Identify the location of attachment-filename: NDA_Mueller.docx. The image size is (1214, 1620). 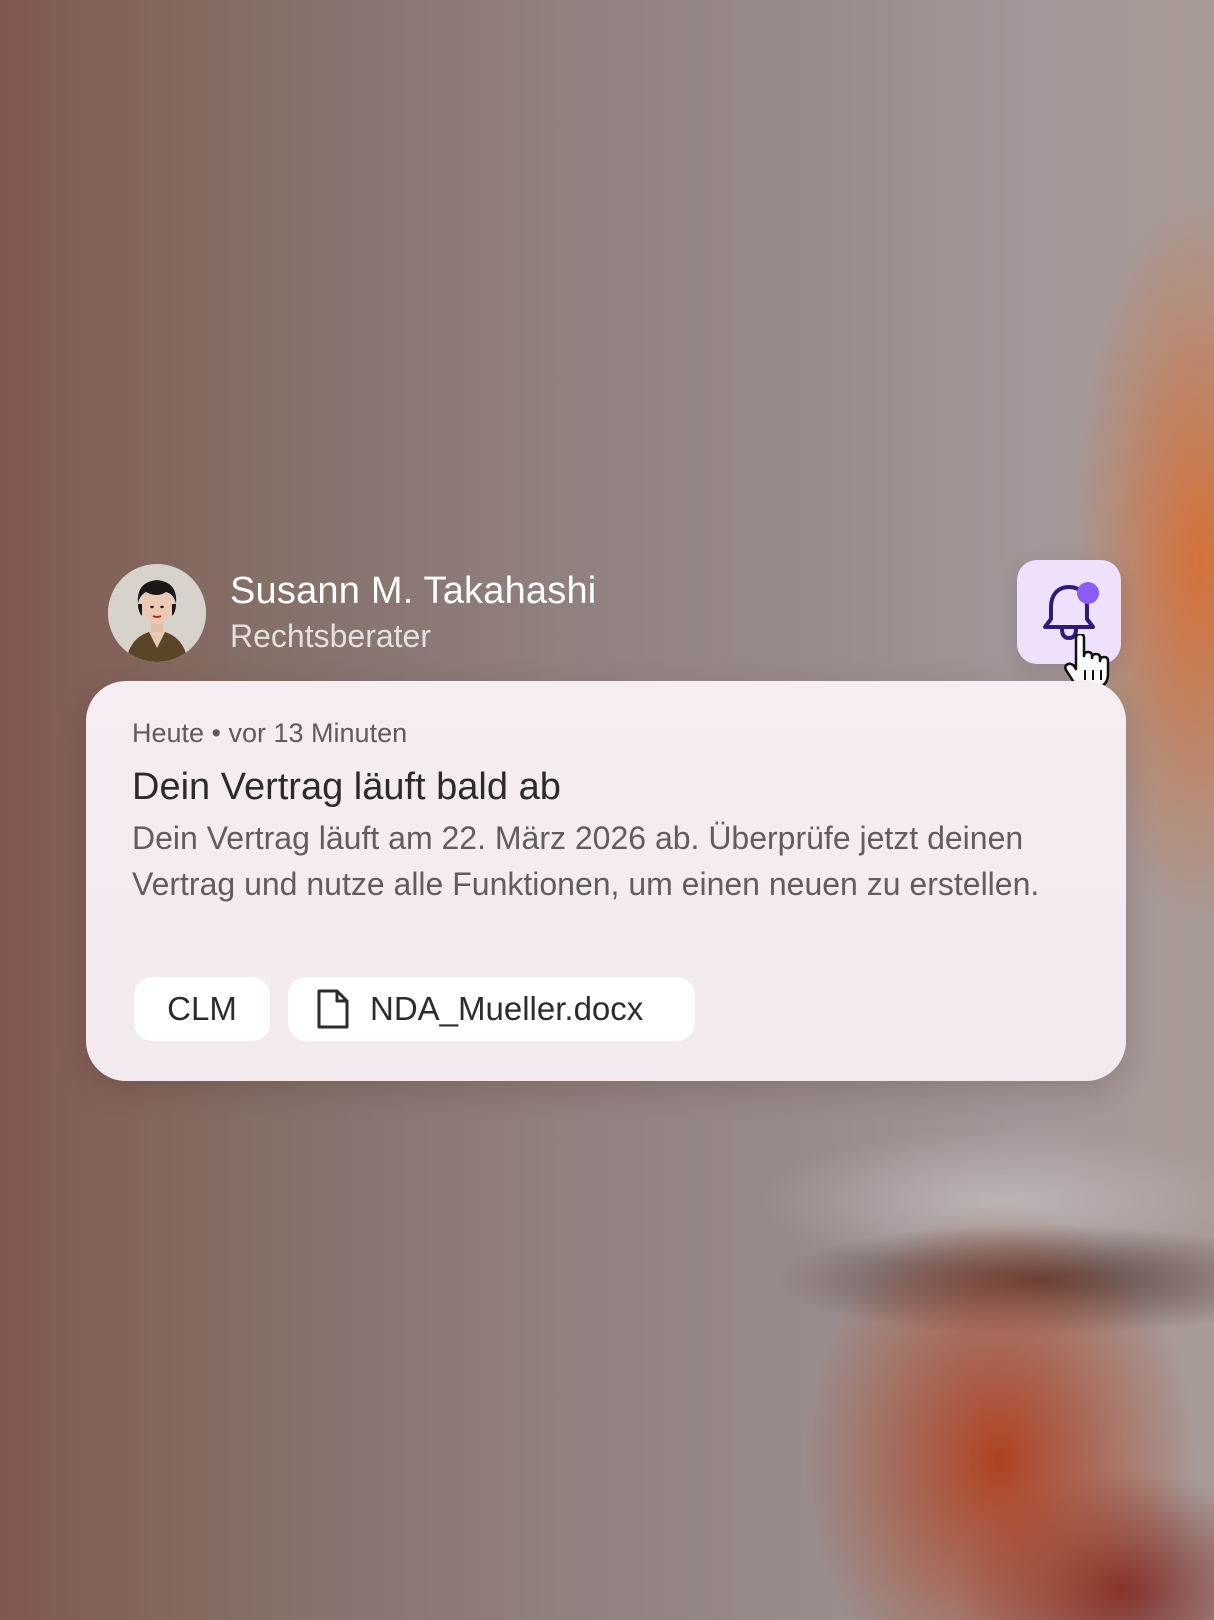
(507, 1008).